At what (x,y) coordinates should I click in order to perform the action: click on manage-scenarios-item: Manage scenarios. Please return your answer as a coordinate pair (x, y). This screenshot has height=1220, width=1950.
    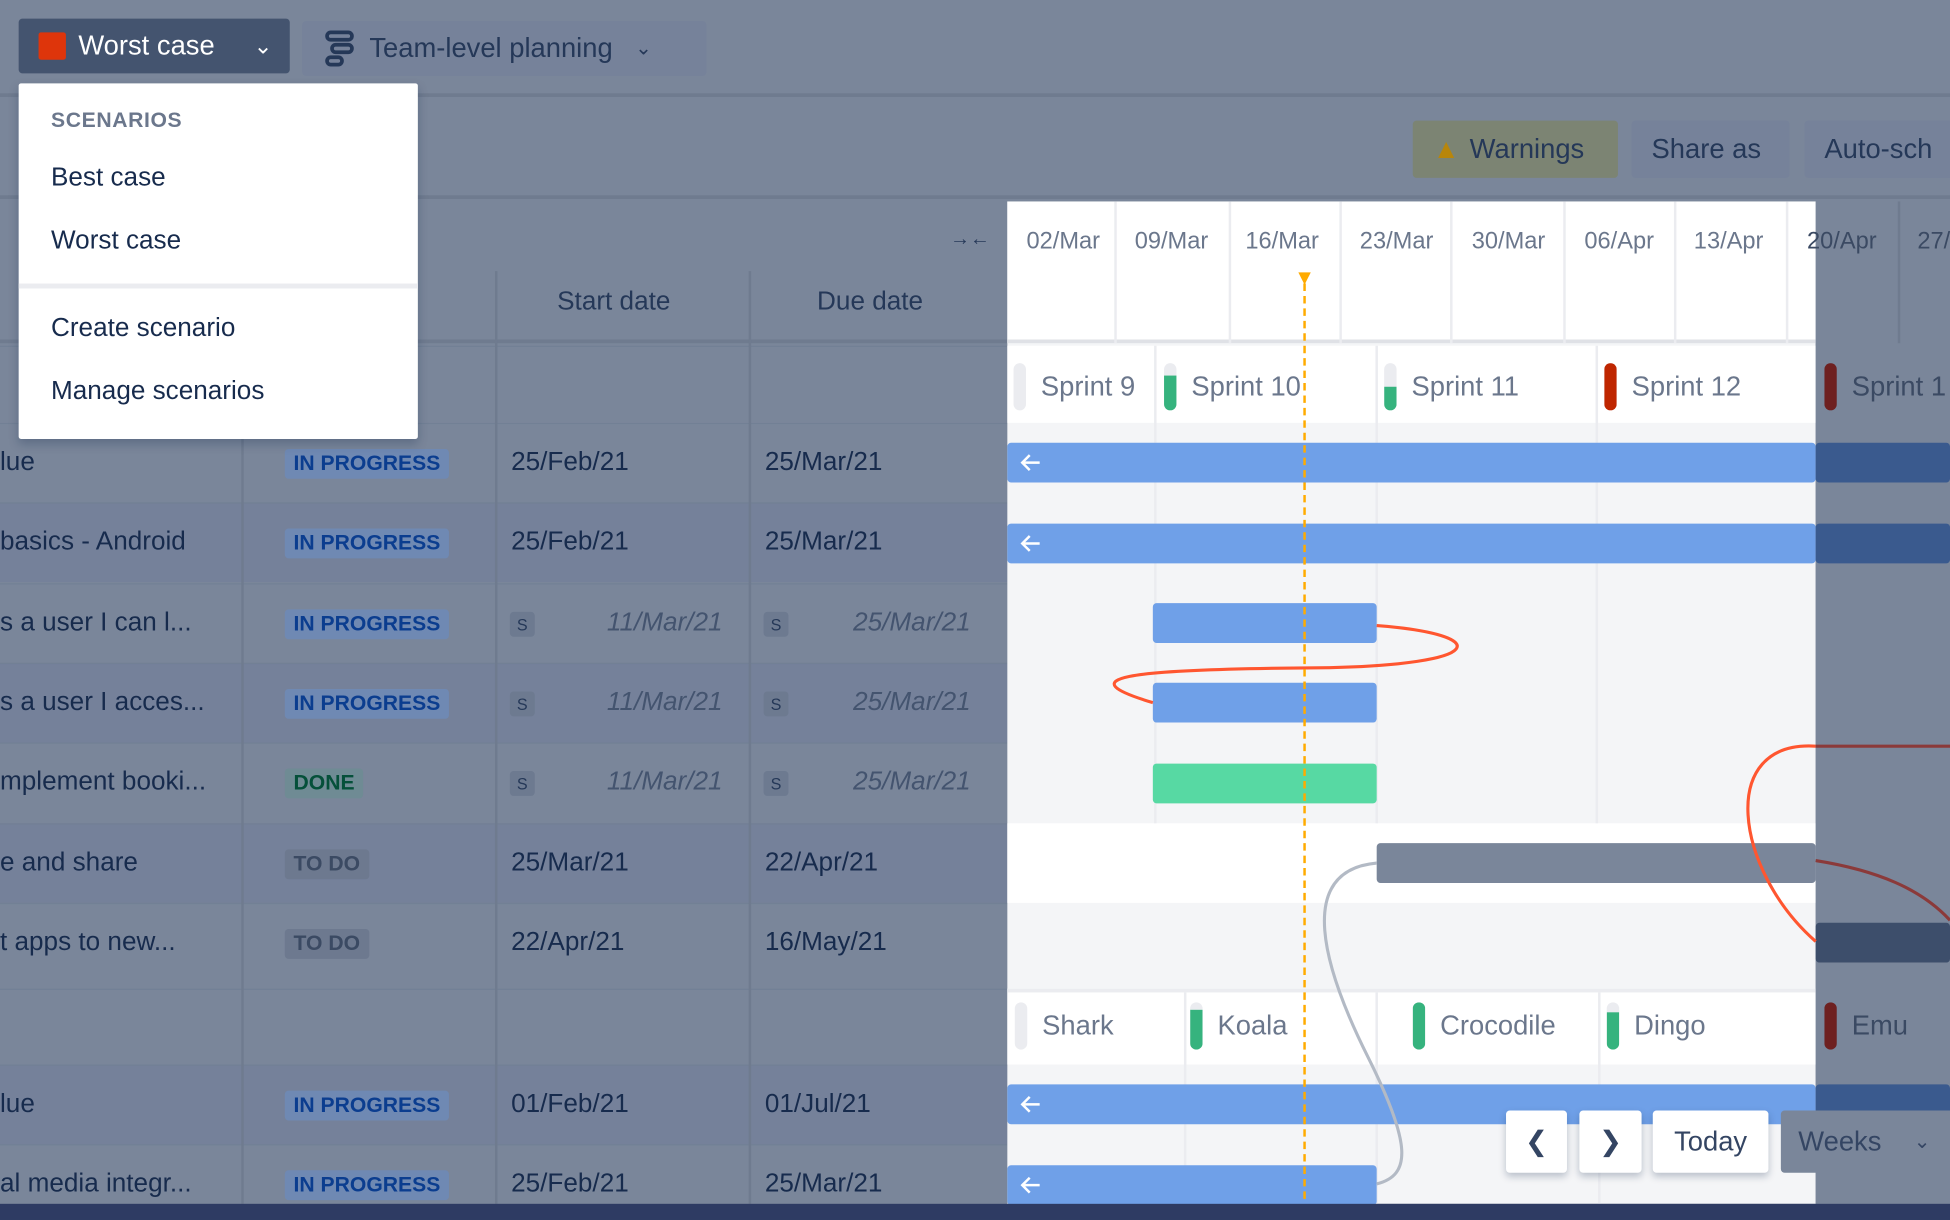
    Looking at the image, I should click on (157, 392).